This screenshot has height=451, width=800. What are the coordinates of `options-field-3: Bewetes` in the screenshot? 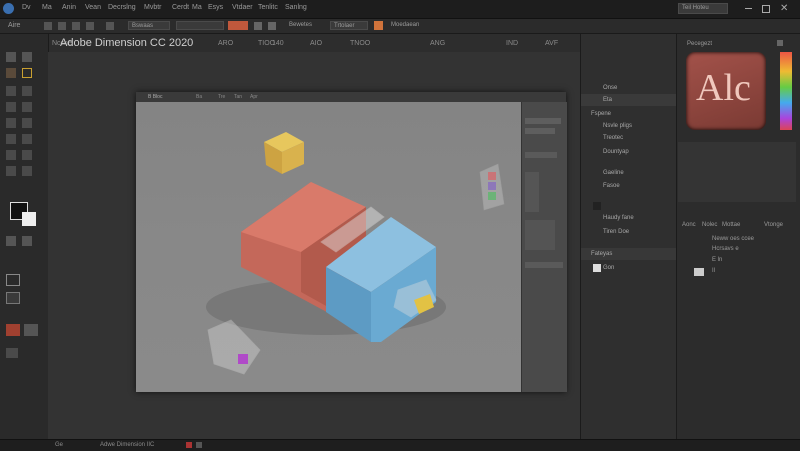 It's located at (304, 25).